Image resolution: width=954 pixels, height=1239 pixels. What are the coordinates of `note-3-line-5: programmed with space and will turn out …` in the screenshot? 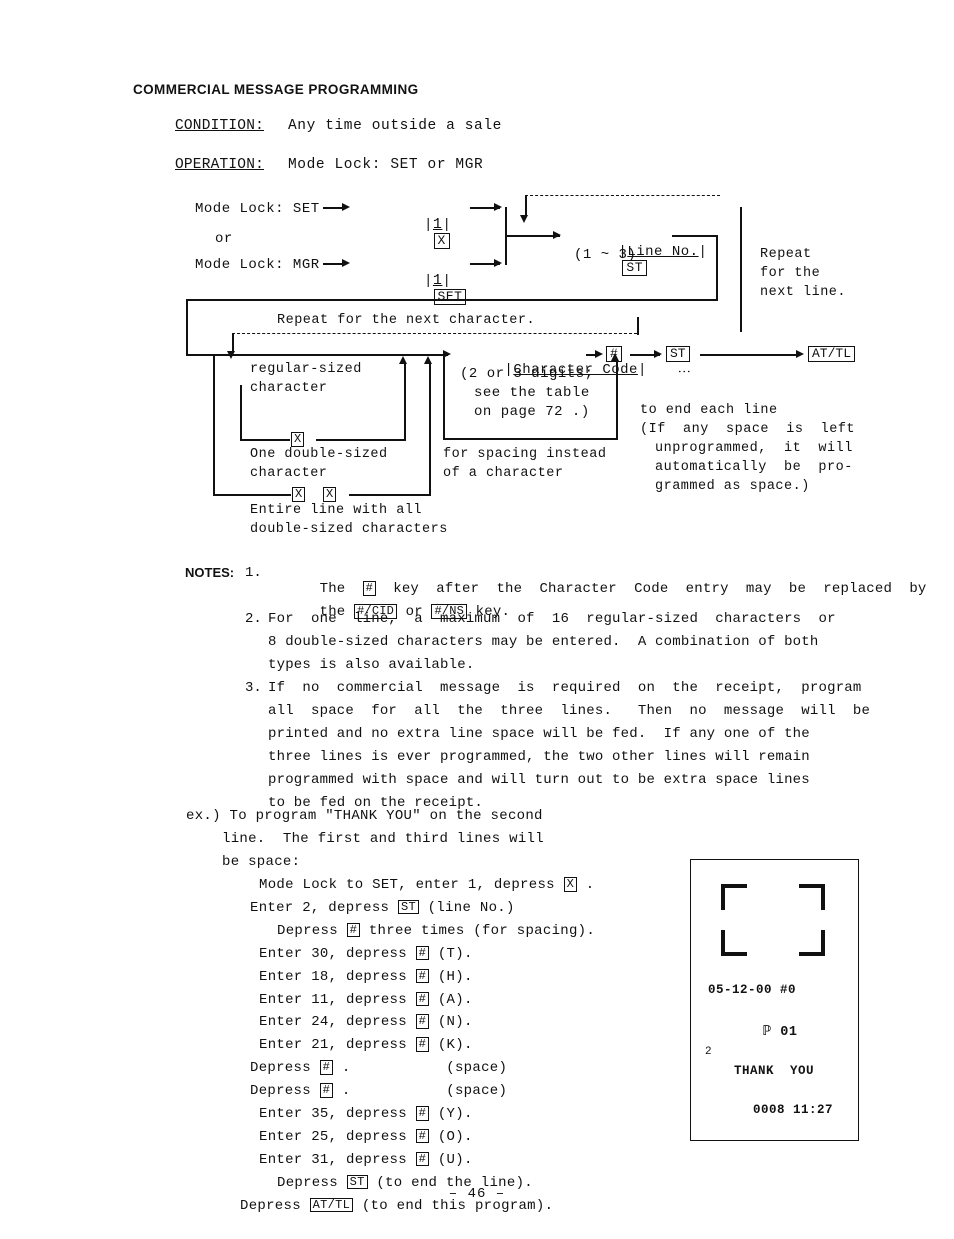 It's located at (539, 780).